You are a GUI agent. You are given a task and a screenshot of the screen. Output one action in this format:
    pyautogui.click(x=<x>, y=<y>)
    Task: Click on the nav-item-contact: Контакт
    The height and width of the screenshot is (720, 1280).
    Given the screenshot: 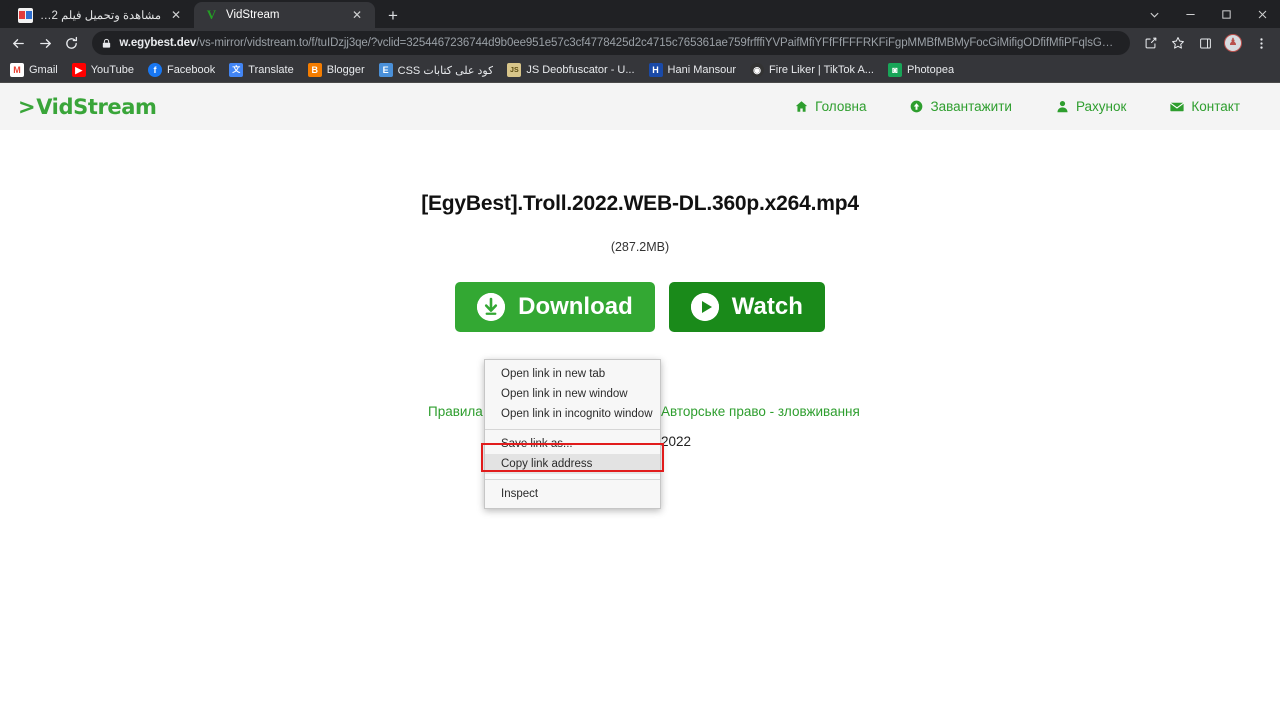 What is the action you would take?
    pyautogui.click(x=1205, y=106)
    